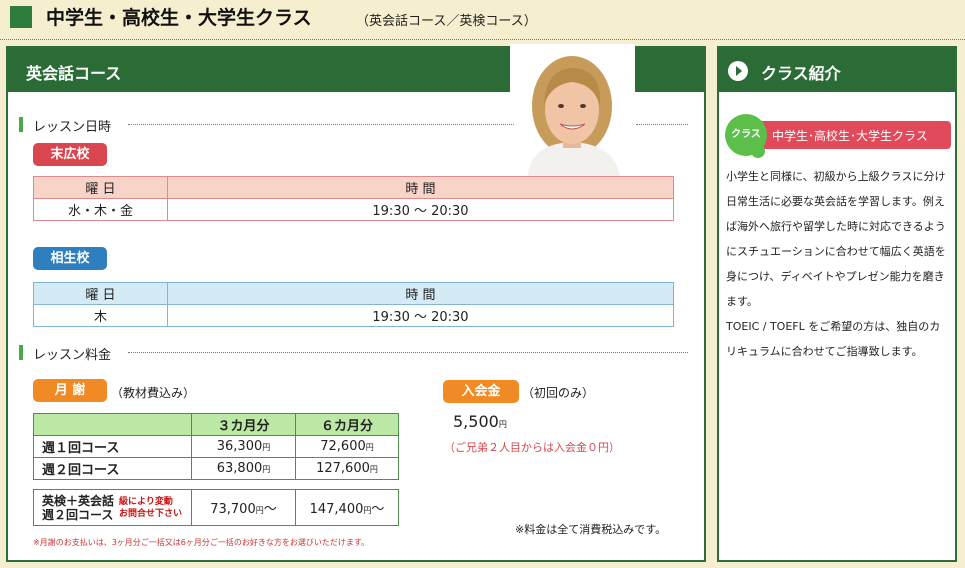 The image size is (965, 568). What do you see at coordinates (112, 468) in the screenshot?
I see `course-cell: 週２回コース` at bounding box center [112, 468].